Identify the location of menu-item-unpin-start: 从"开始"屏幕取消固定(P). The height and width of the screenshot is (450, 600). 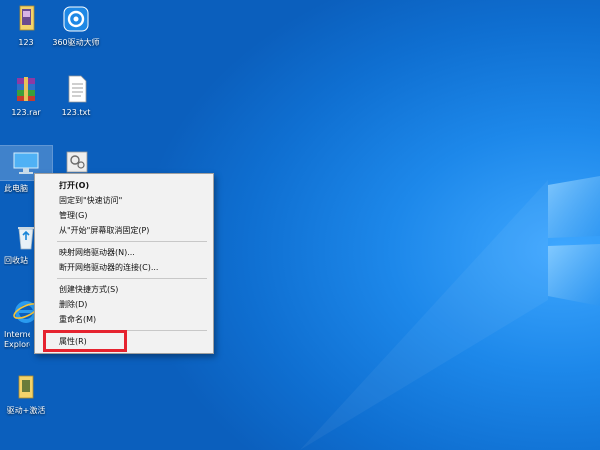
(124, 230).